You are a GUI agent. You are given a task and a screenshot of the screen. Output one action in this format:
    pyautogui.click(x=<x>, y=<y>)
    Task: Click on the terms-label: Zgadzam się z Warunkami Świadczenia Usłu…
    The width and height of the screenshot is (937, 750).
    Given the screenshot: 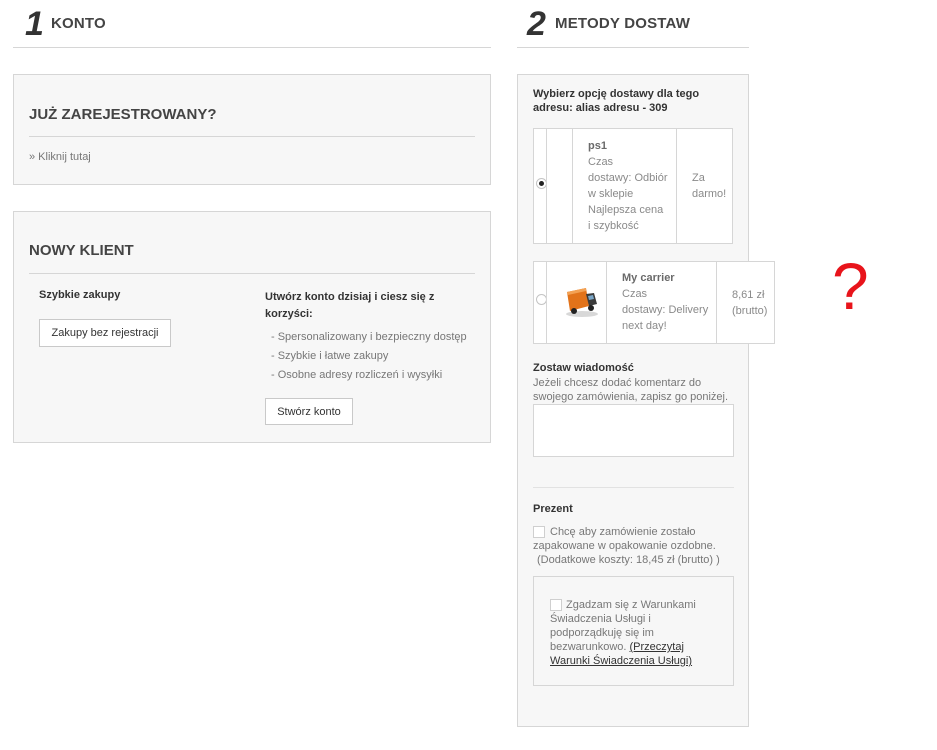 What is the action you would take?
    pyautogui.click(x=623, y=633)
    